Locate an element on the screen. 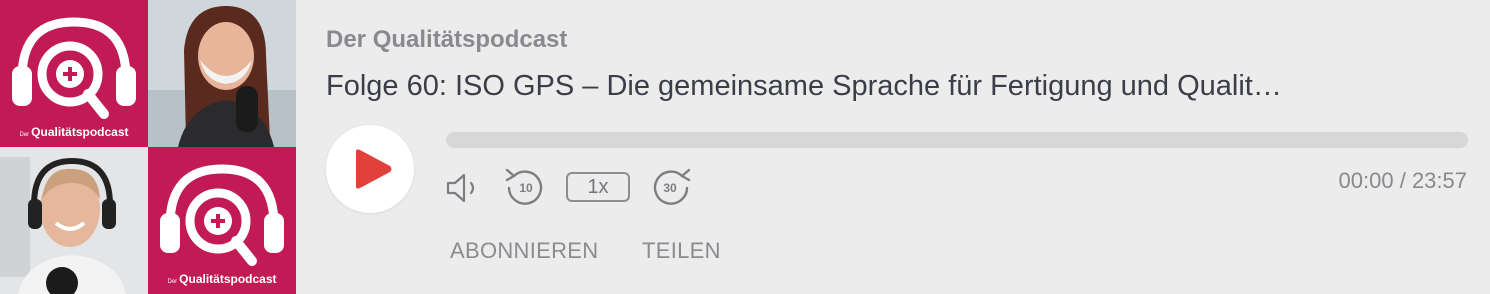 The height and width of the screenshot is (294, 1490). svg-text: 10 is located at coordinates (526, 188).